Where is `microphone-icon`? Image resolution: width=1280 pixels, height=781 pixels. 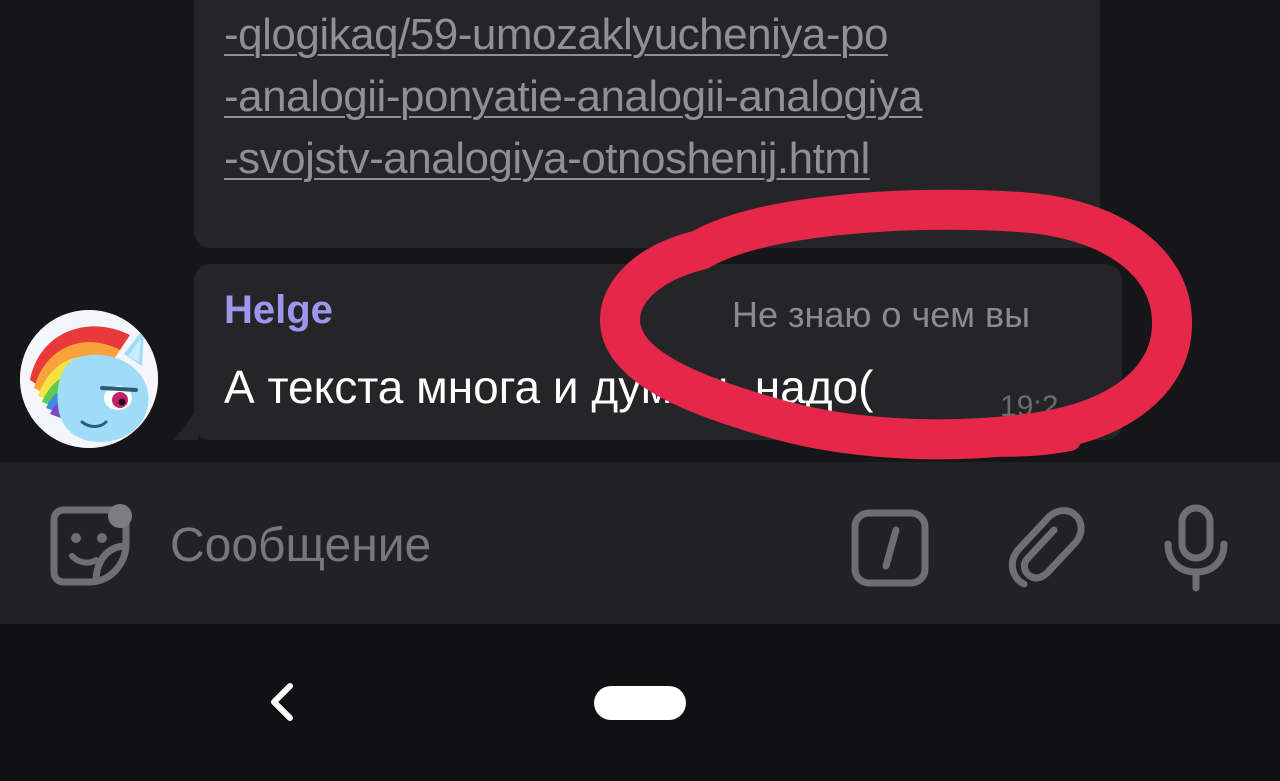 microphone-icon is located at coordinates (1196, 548).